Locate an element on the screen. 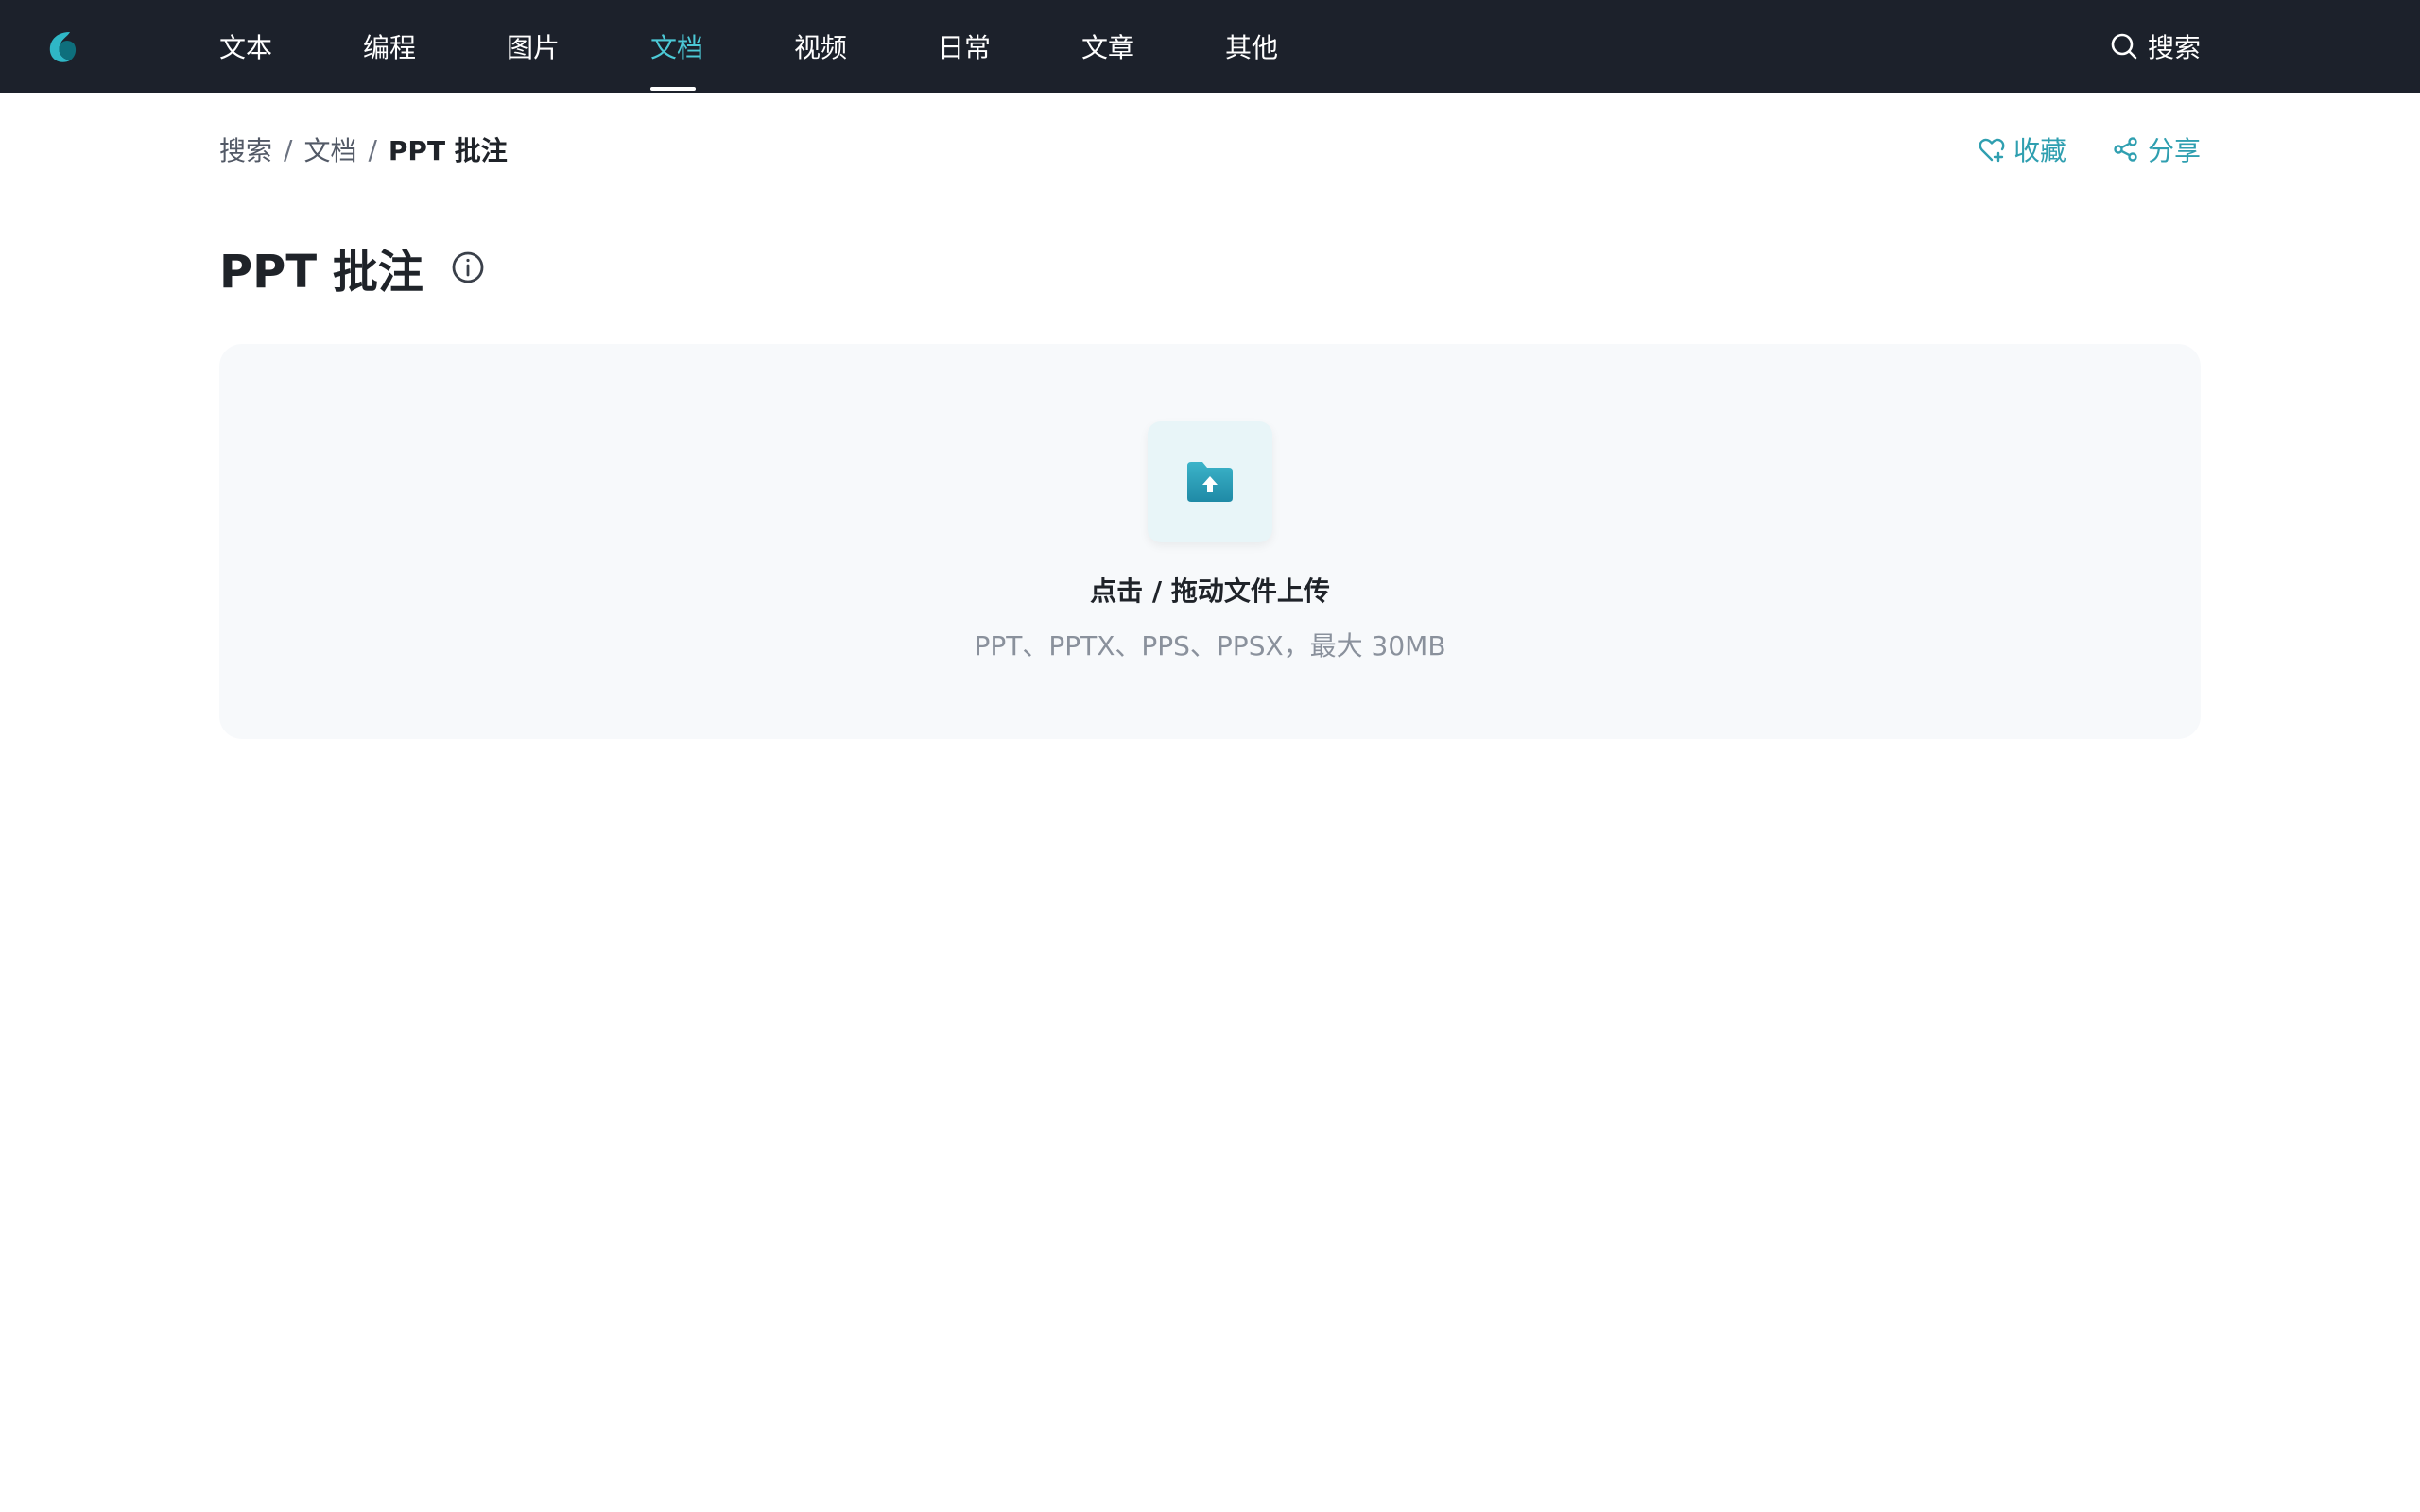  title-row: PPT 批注 is located at coordinates (352, 267).